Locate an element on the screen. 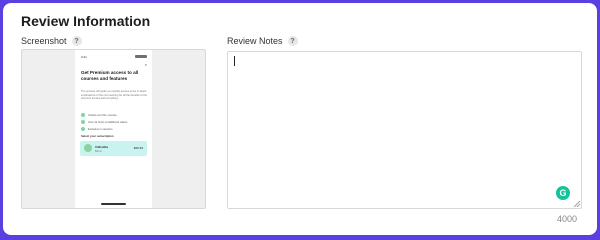 This screenshot has width=600, height=240. page-title: Review Information is located at coordinates (86, 21).